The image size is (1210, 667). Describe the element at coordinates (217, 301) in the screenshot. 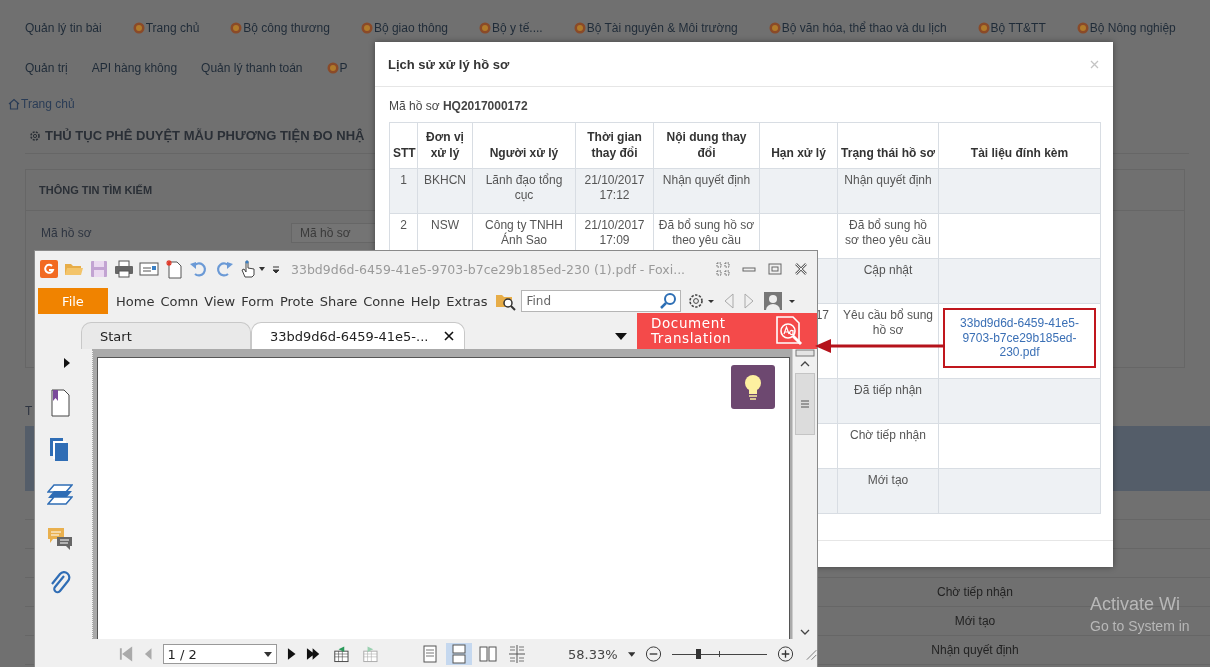

I see `ribbon-tab: View` at that location.